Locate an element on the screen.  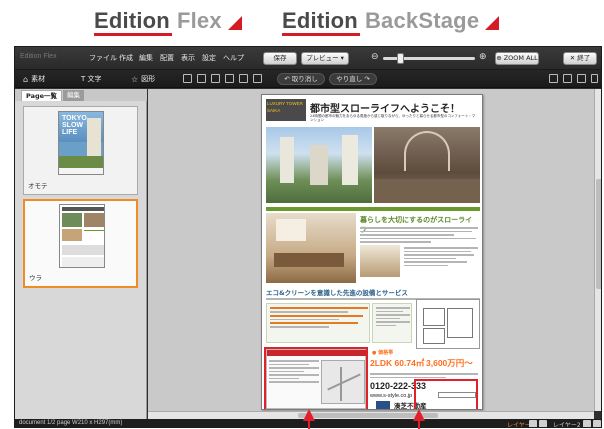
double-page-icon is located at coordinates (567, 78).